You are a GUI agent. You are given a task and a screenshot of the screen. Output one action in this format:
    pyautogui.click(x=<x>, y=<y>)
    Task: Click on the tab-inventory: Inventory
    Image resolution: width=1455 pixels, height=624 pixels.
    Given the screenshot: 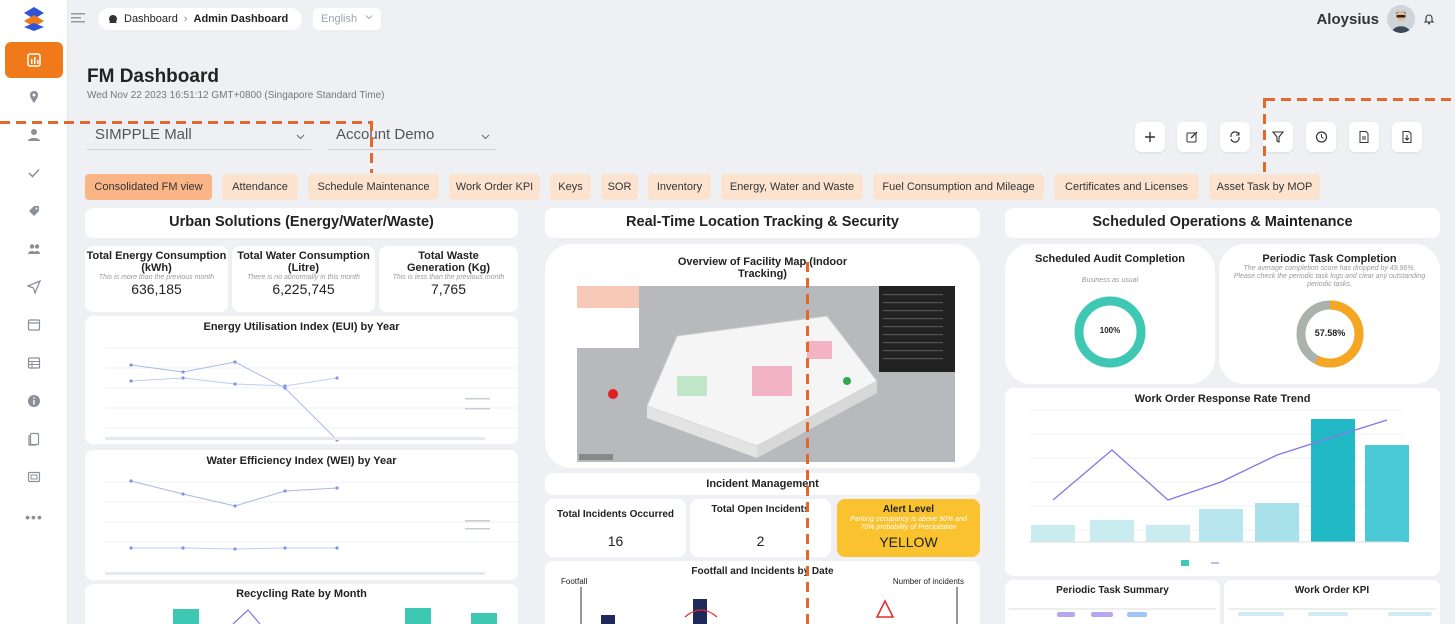 What is the action you would take?
    pyautogui.click(x=679, y=187)
    